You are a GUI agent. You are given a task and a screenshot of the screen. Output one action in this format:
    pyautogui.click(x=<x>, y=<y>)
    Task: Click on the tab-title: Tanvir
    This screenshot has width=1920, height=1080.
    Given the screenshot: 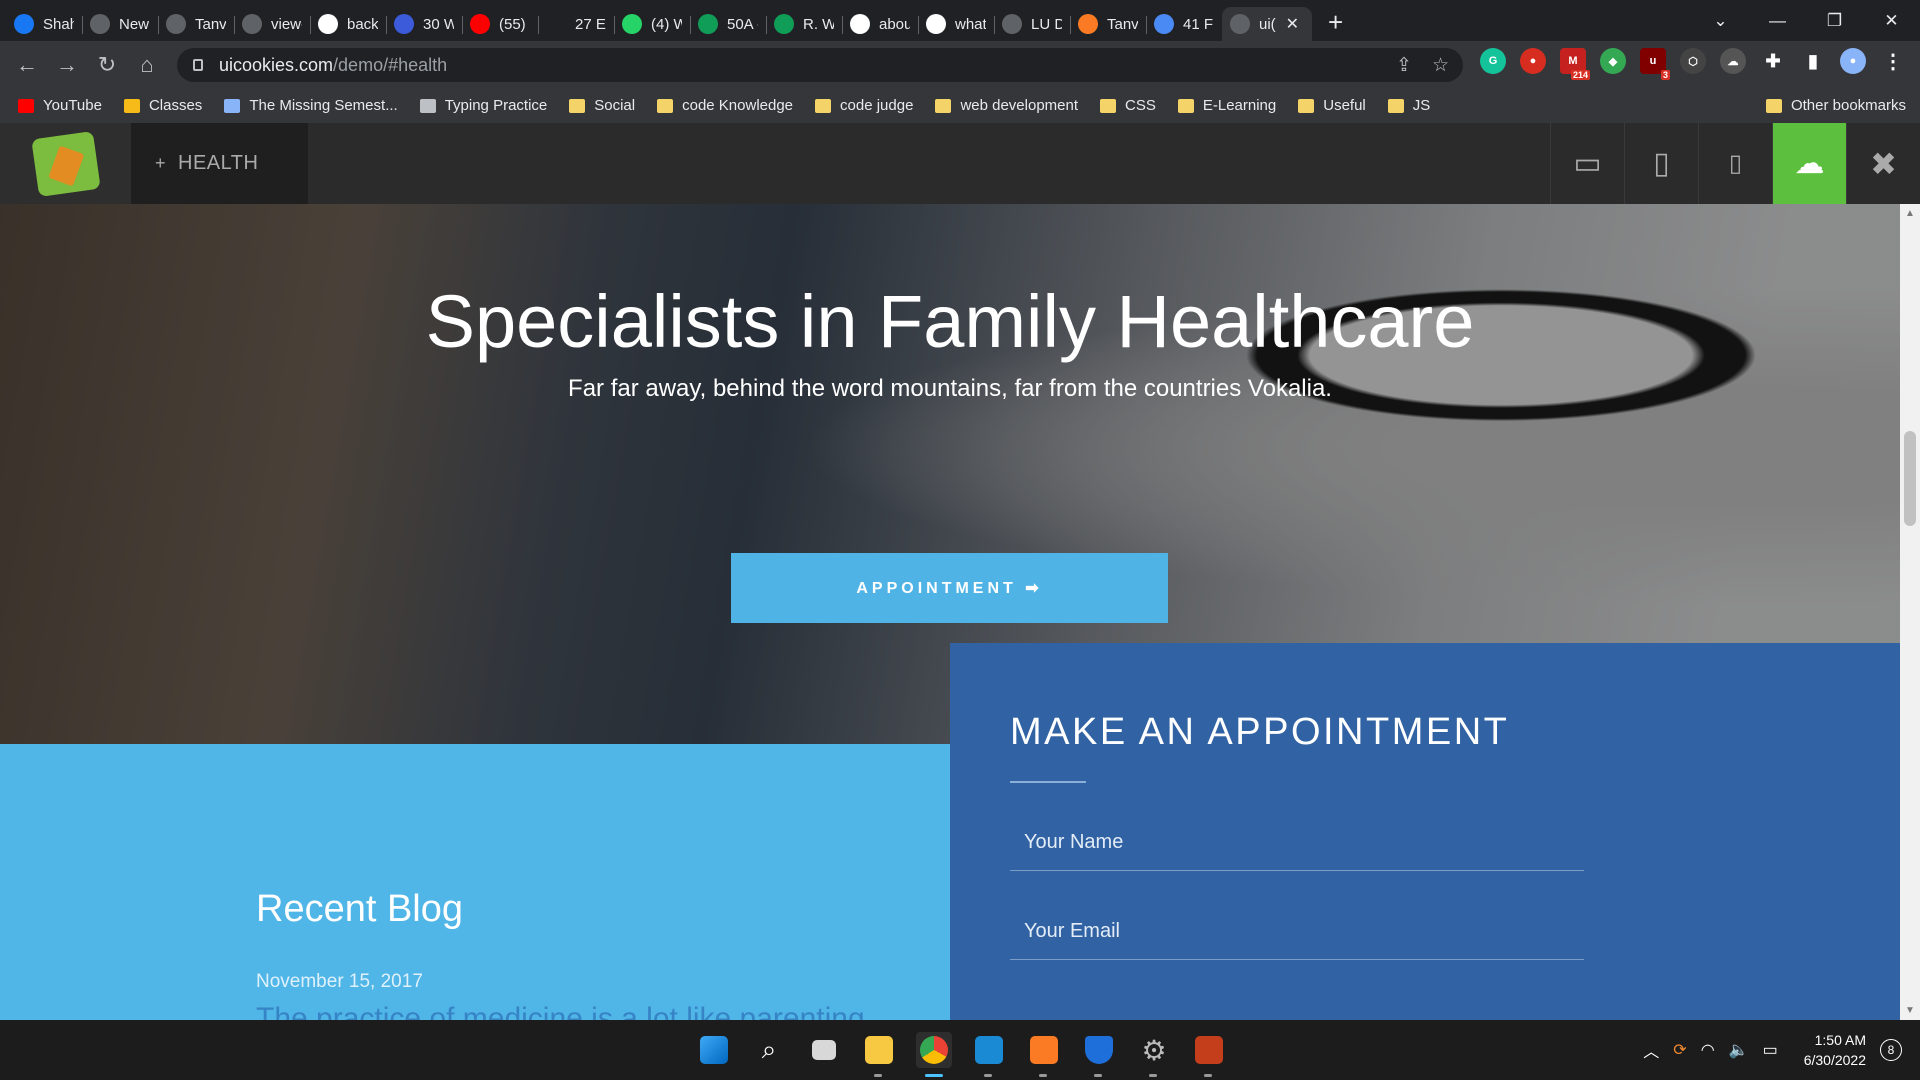 What is the action you would take?
    pyautogui.click(x=1122, y=24)
    